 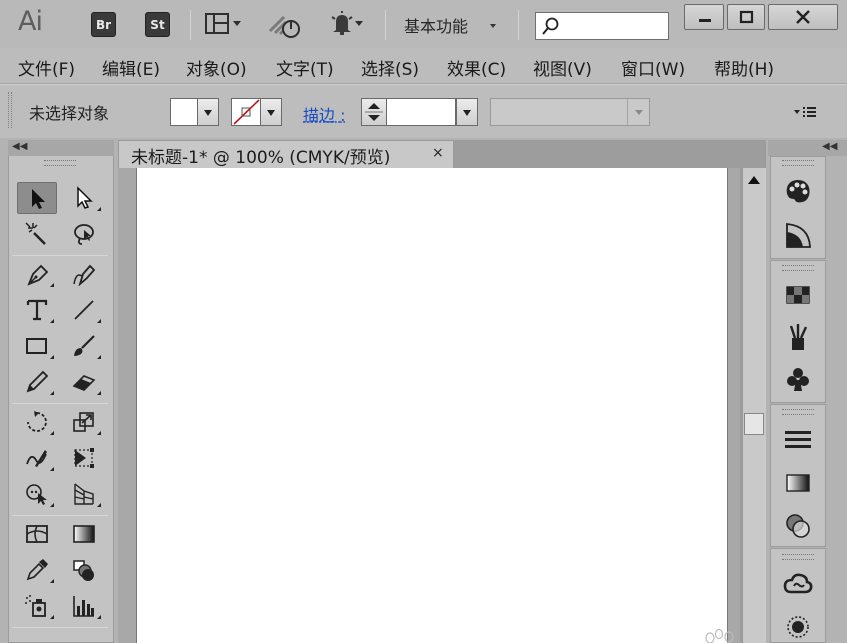 What do you see at coordinates (436, 25) in the screenshot?
I see `workspace-switcher: 基本功能` at bounding box center [436, 25].